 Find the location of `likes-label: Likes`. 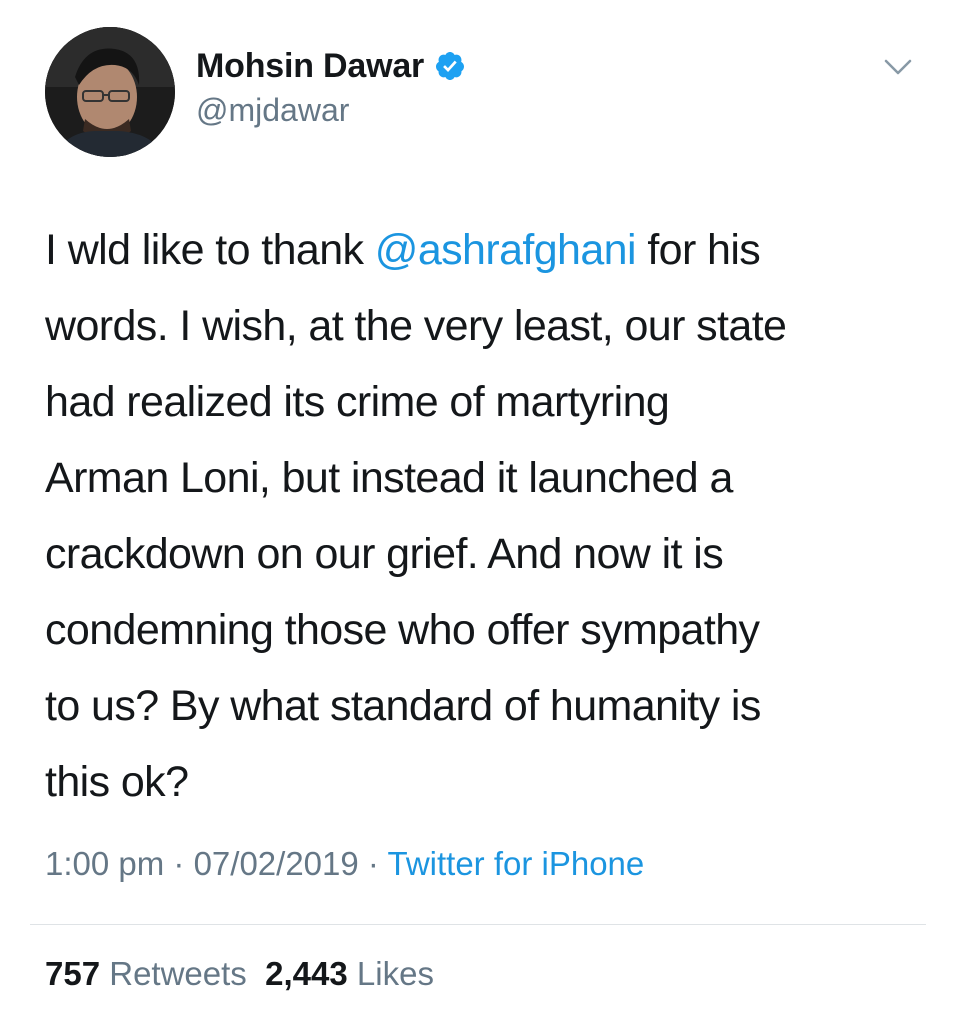

likes-label: Likes is located at coordinates (395, 973).